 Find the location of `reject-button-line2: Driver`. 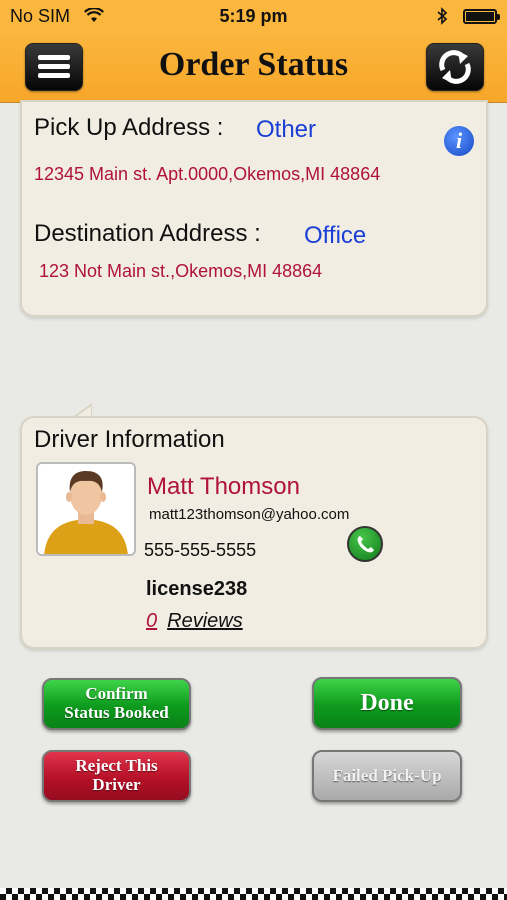

reject-button-line2: Driver is located at coordinates (116, 784).